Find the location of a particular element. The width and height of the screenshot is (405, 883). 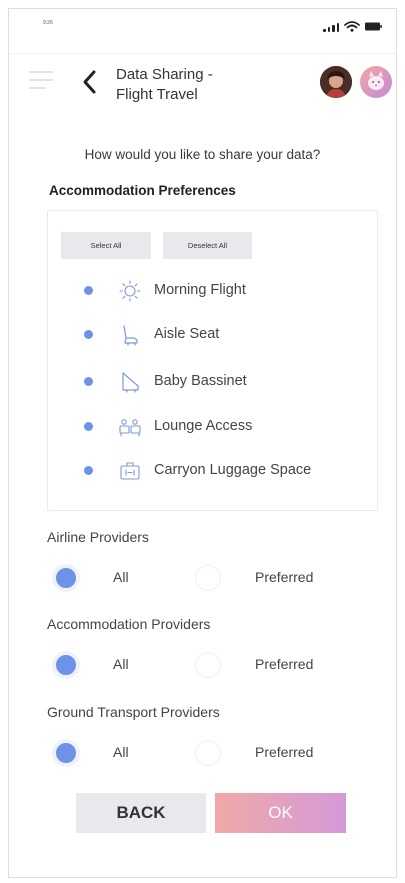

preference-label: Baby Bassinet is located at coordinates (200, 381).